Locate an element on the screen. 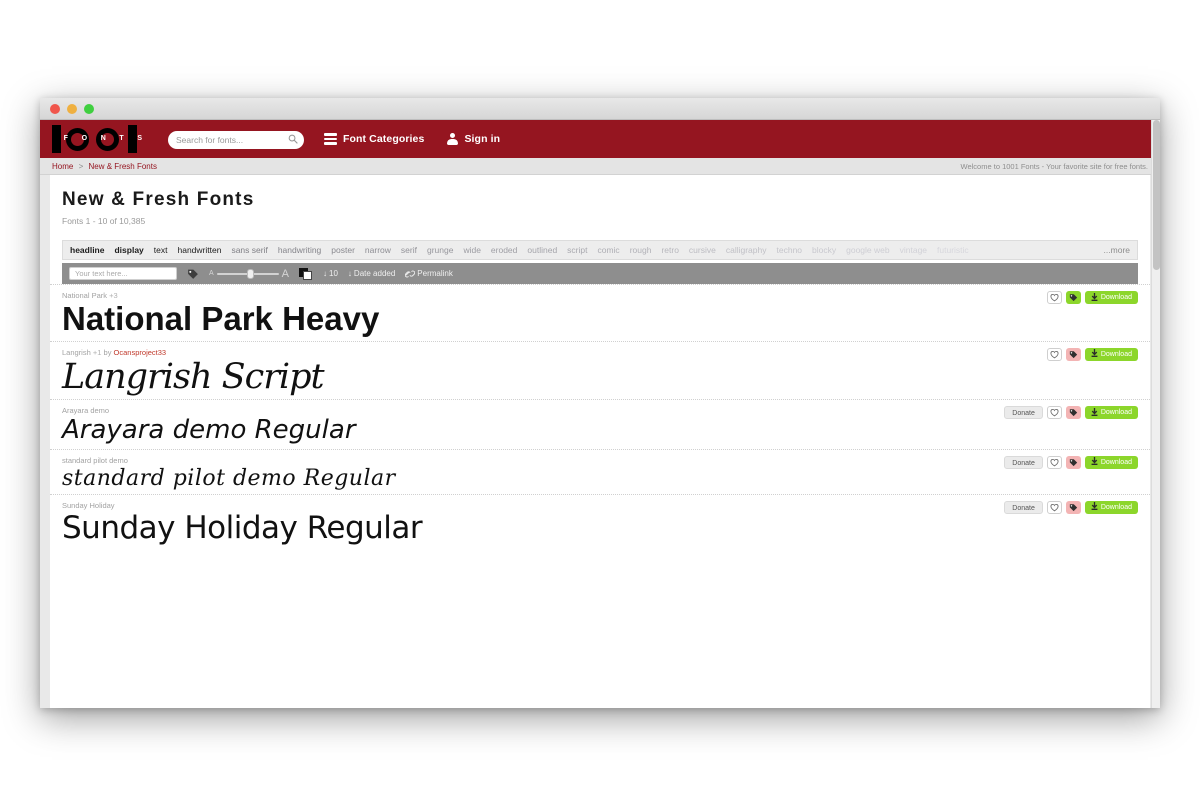  tag-filter-grunge: grunge is located at coordinates (440, 250).